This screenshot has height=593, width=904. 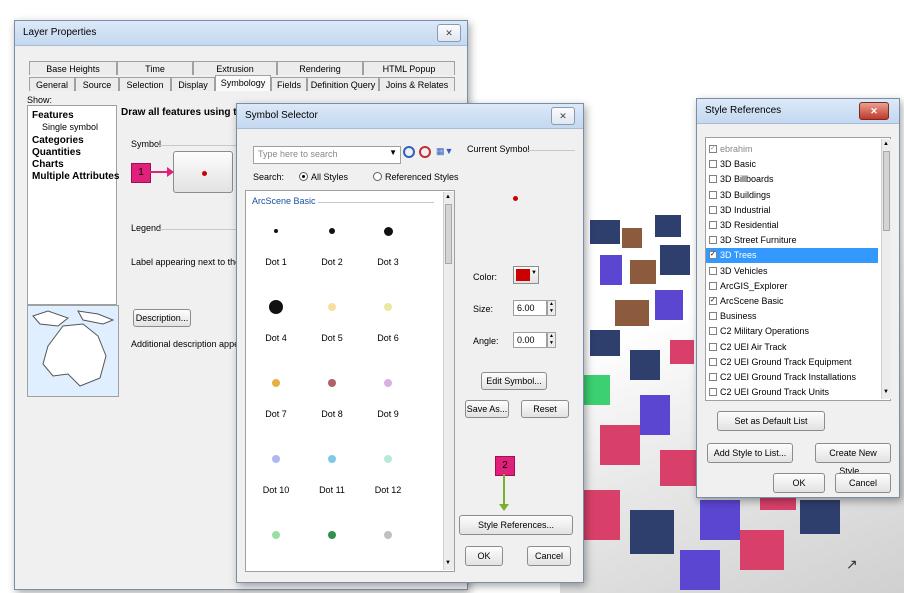 What do you see at coordinates (241, 33) in the screenshot?
I see `layer-properties-titlebar: Layer Properties ✕` at bounding box center [241, 33].